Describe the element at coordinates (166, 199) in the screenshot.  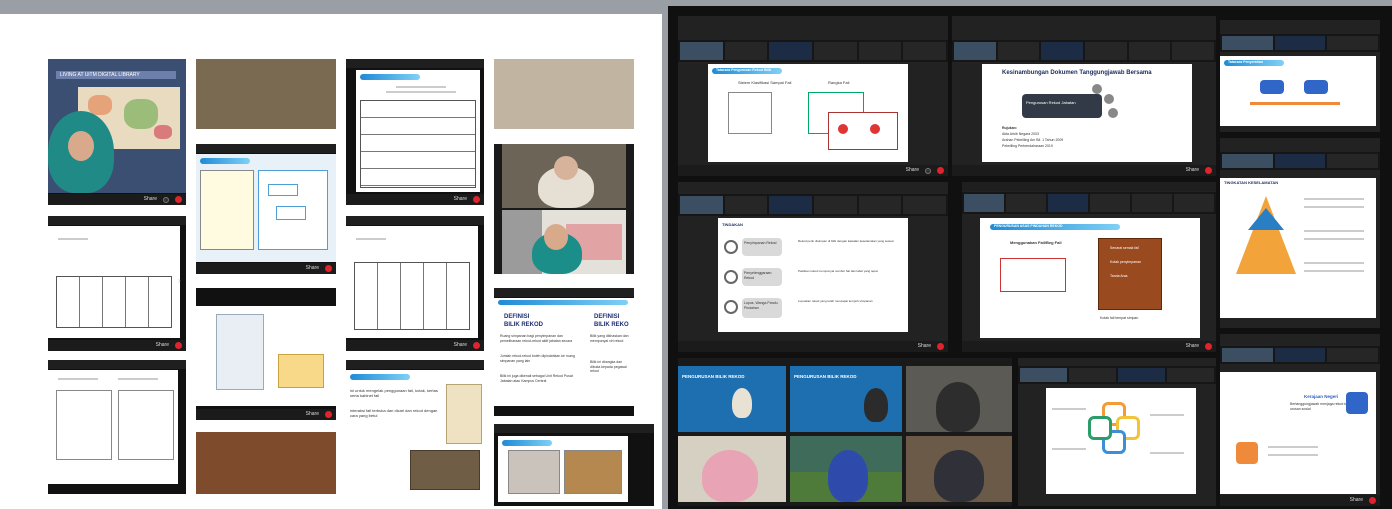
I see `mic-icon` at that location.